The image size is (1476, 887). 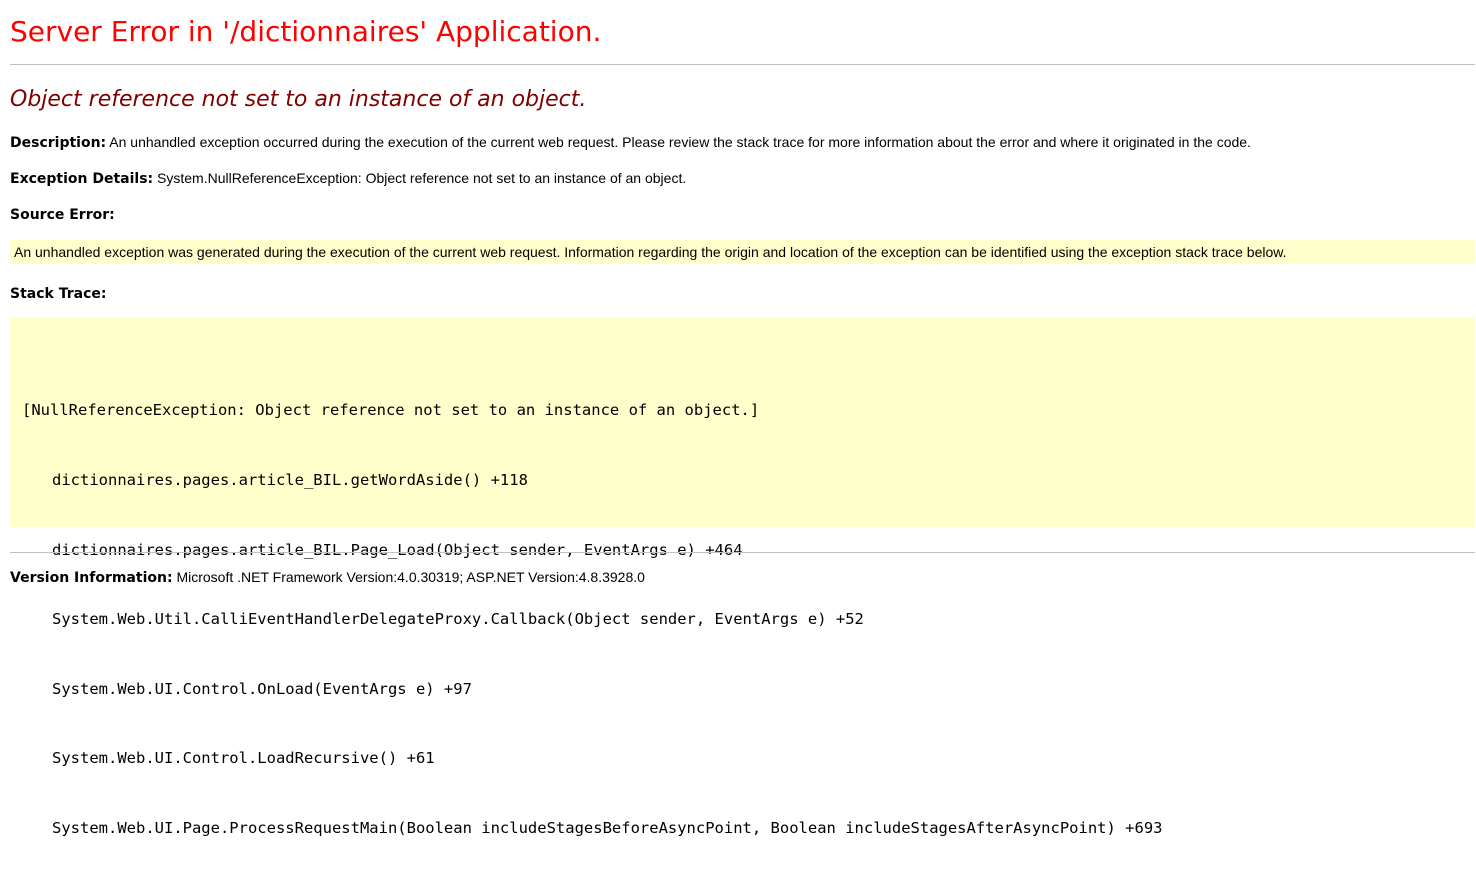 I want to click on stack-trace-label: Stack Trace:, so click(x=58, y=294).